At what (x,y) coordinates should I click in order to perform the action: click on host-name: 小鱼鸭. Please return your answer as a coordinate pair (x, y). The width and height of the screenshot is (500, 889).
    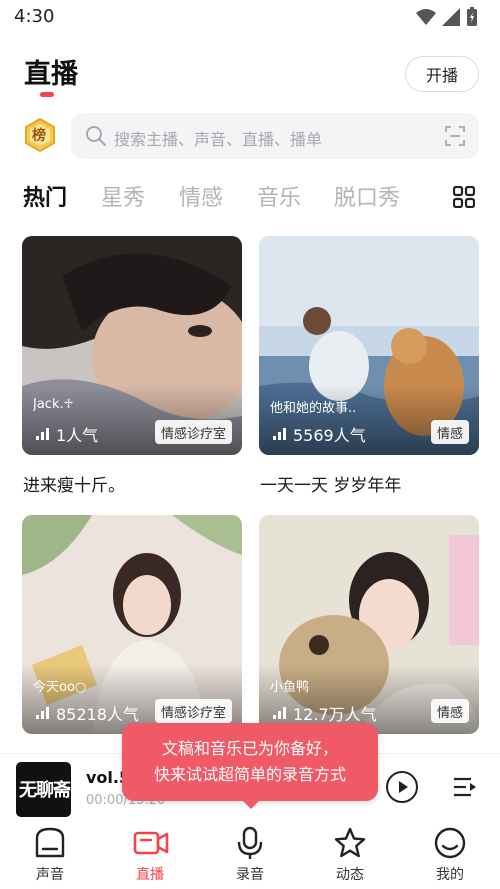
    Looking at the image, I should click on (290, 687).